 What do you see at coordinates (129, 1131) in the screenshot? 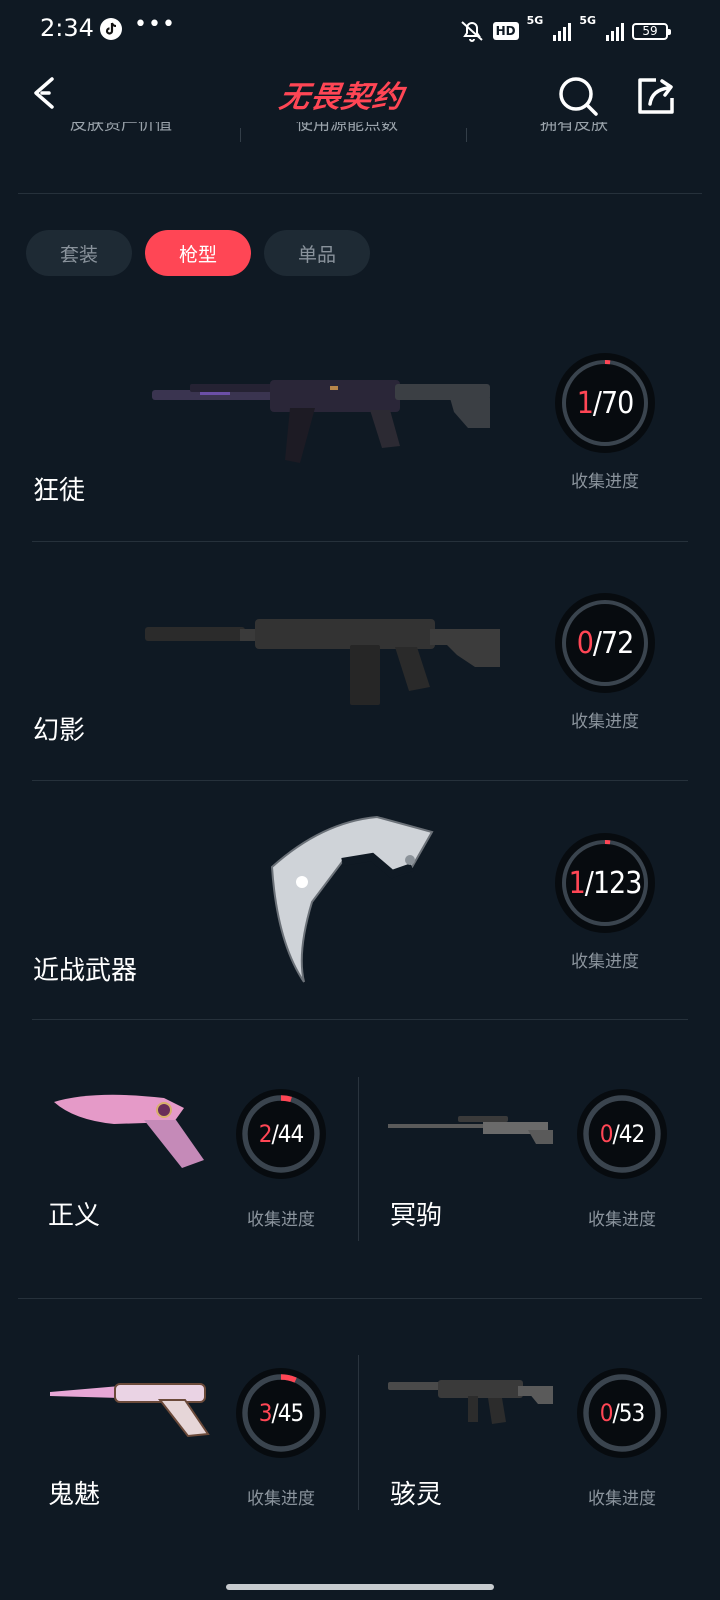
I see `sheriff-pistol-image` at bounding box center [129, 1131].